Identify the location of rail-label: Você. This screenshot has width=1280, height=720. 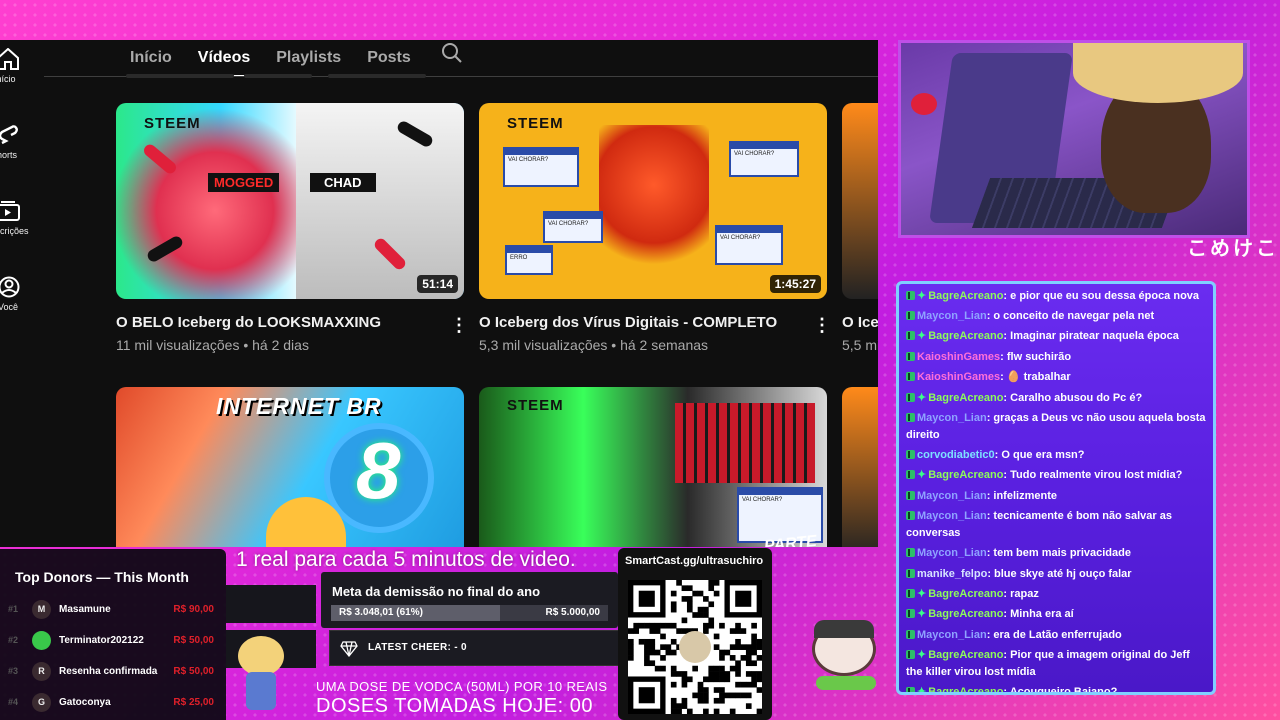
(9, 307).